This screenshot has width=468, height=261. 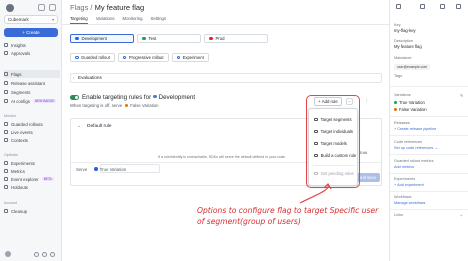 I want to click on breadcrumb: Flags /, so click(x=81, y=7).